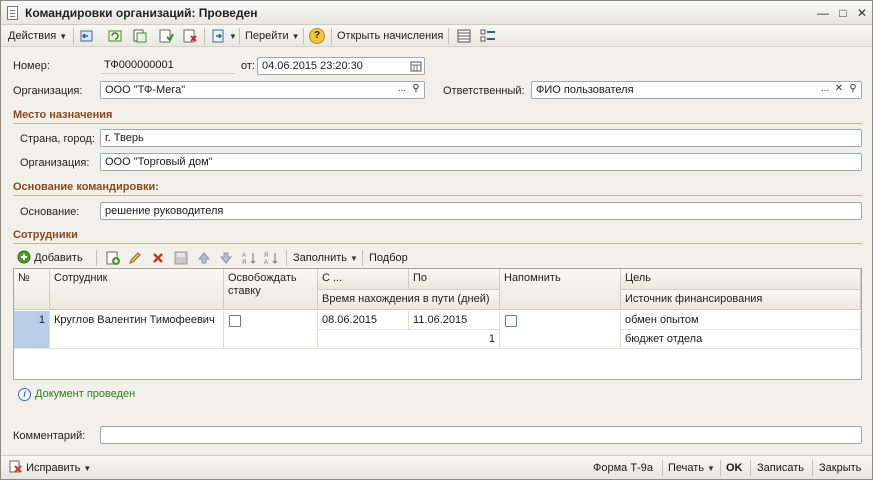  Describe the element at coordinates (190, 36) in the screenshot. I see `unpost-document-icon` at that location.